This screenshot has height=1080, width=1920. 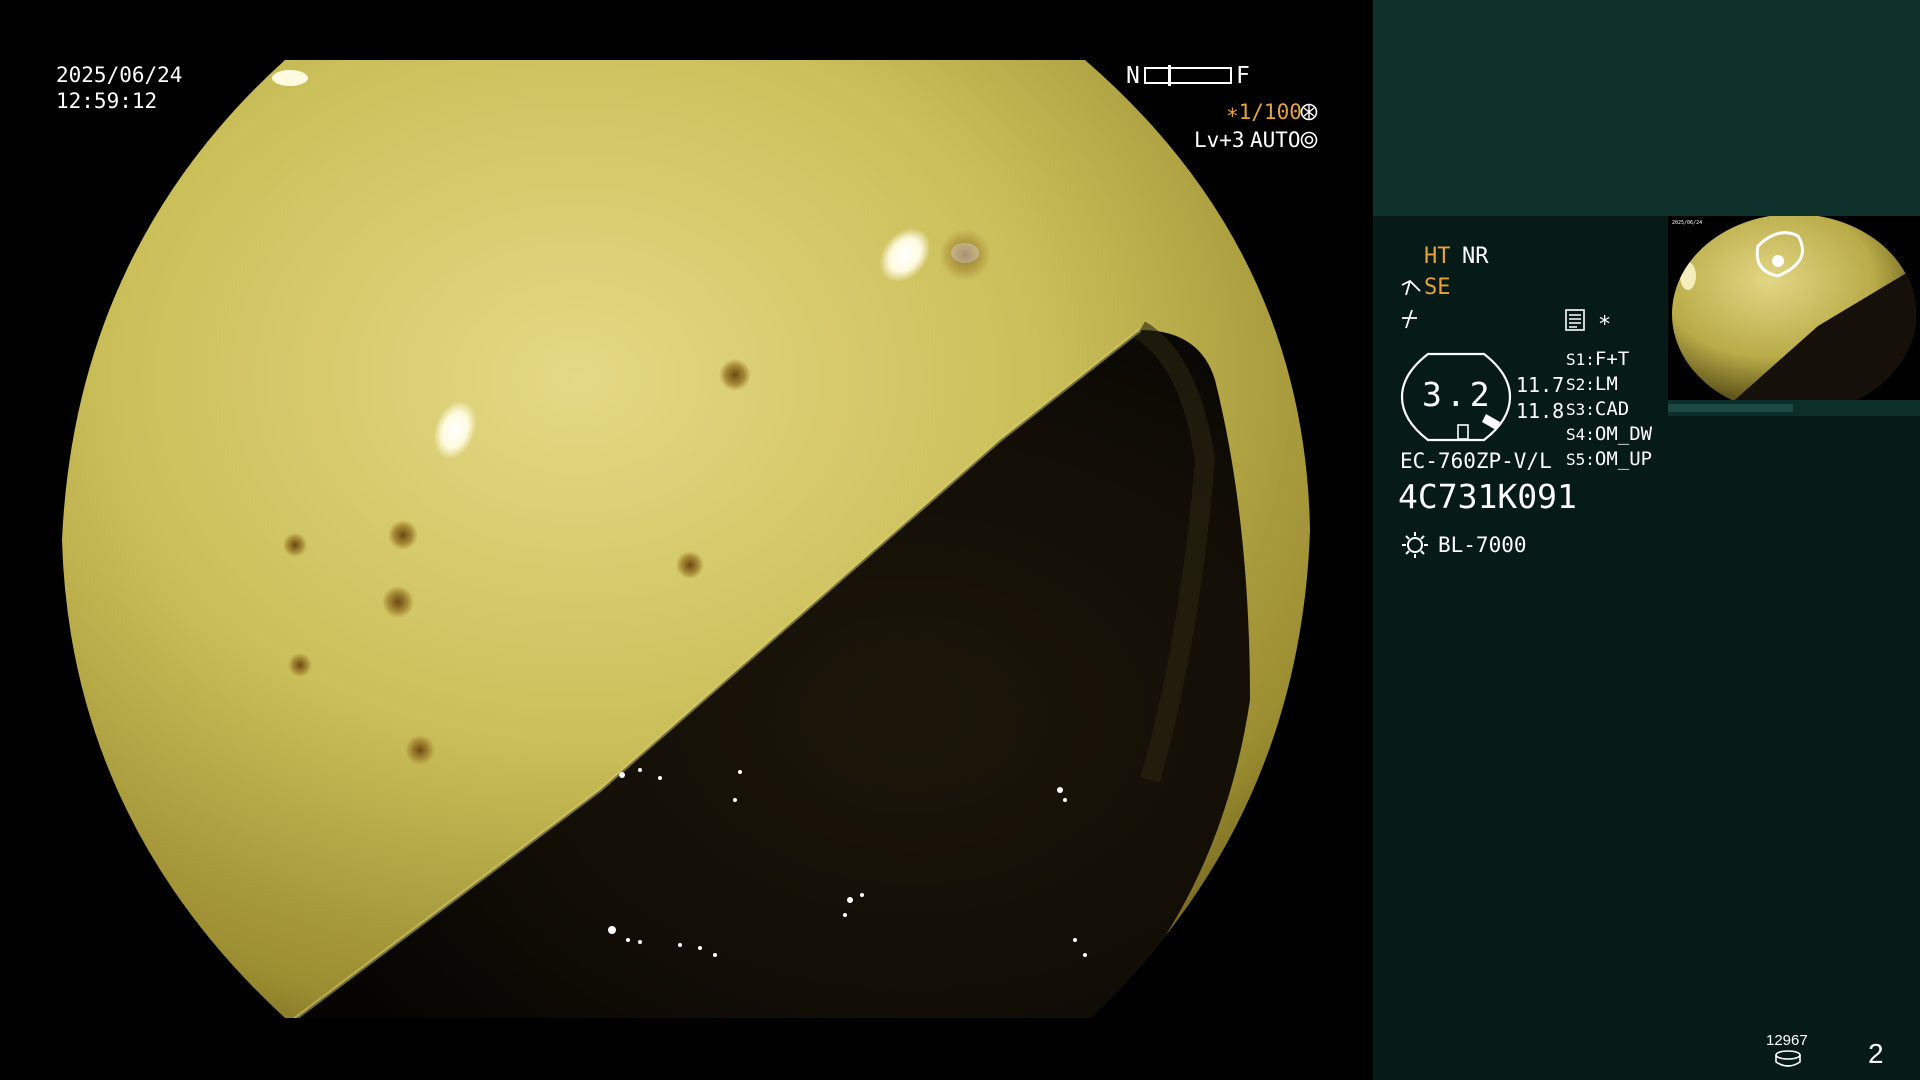 What do you see at coordinates (1794, 308) in the screenshot?
I see `thumbnail-image: 2025/06/24` at bounding box center [1794, 308].